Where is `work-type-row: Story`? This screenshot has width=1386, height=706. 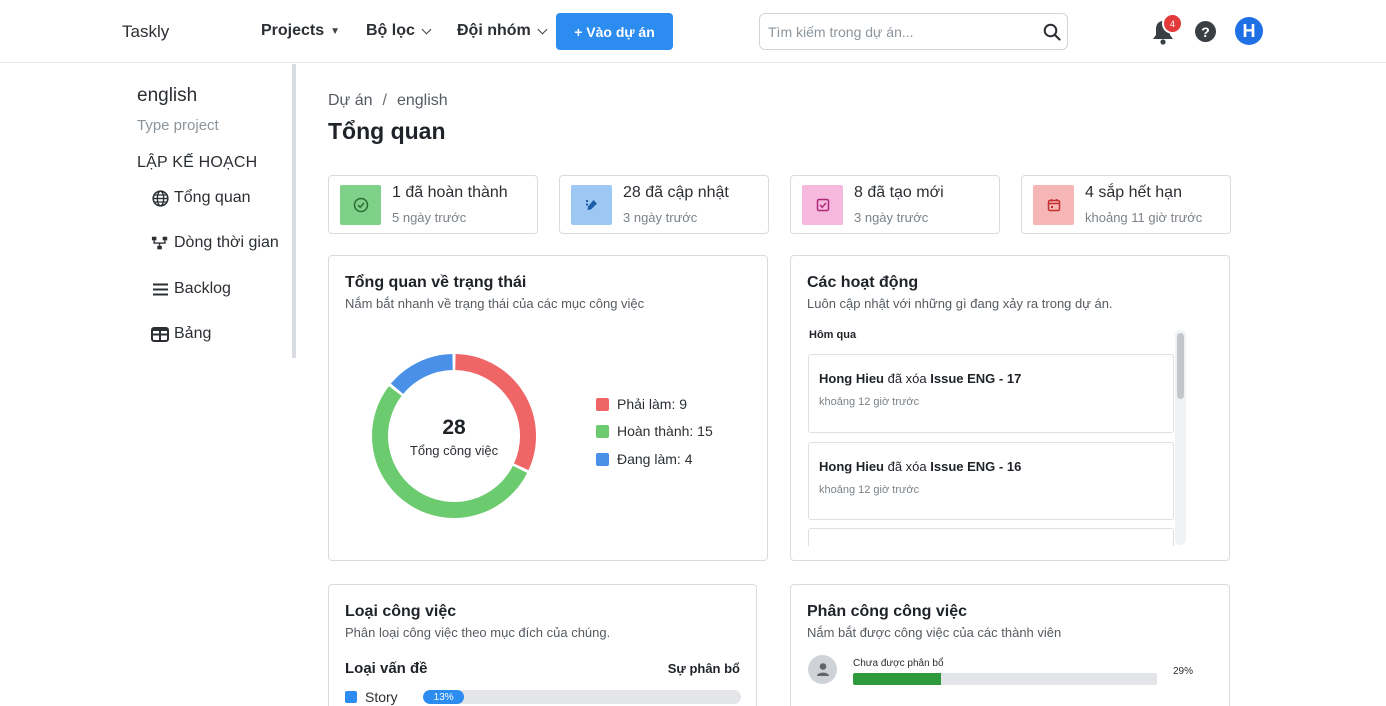 work-type-row: Story is located at coordinates (371, 697).